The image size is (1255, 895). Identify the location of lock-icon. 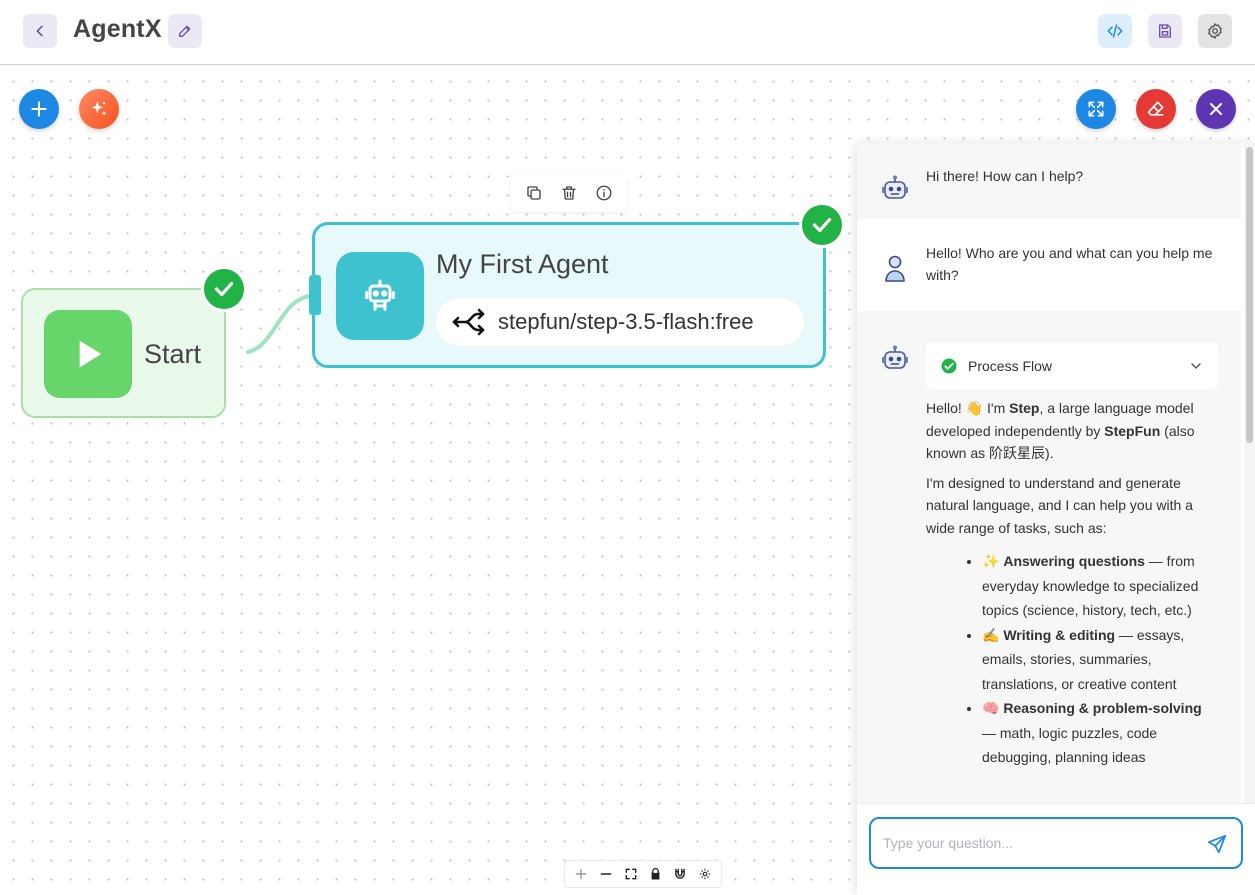
(655, 874).